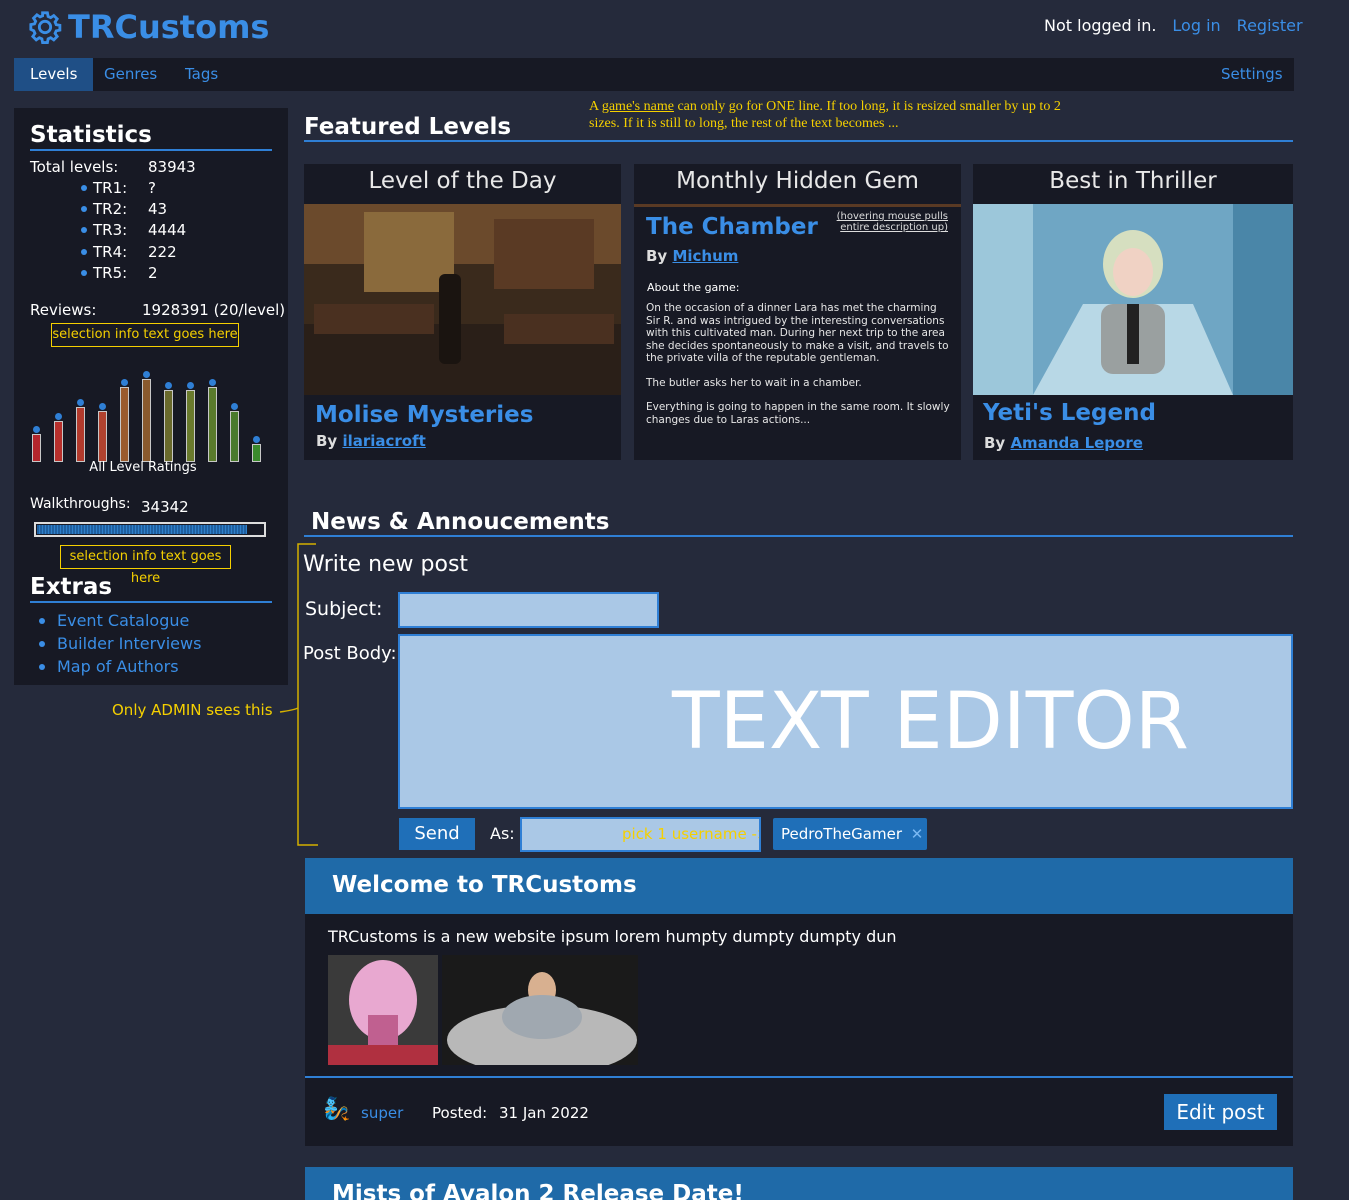  Describe the element at coordinates (336, 1109) in the screenshot. I see `user-avatar-icon: 🧞` at that location.